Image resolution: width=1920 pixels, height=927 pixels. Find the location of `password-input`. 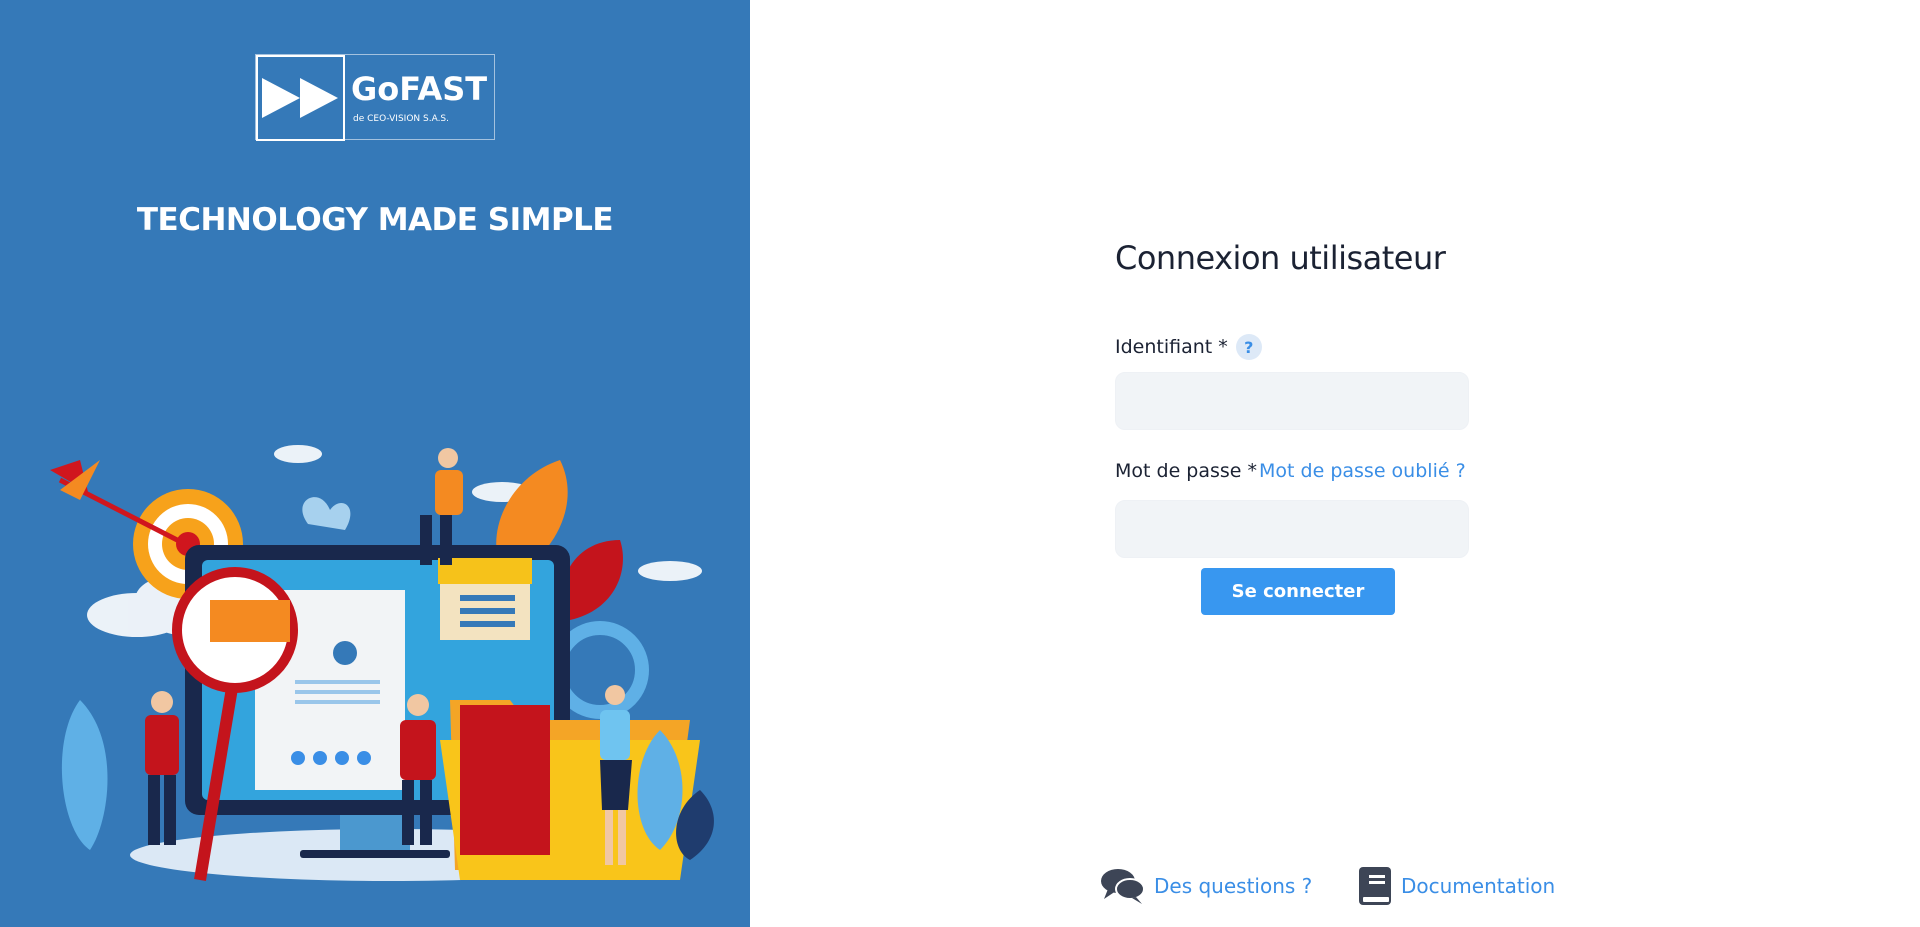

password-input is located at coordinates (1292, 529).